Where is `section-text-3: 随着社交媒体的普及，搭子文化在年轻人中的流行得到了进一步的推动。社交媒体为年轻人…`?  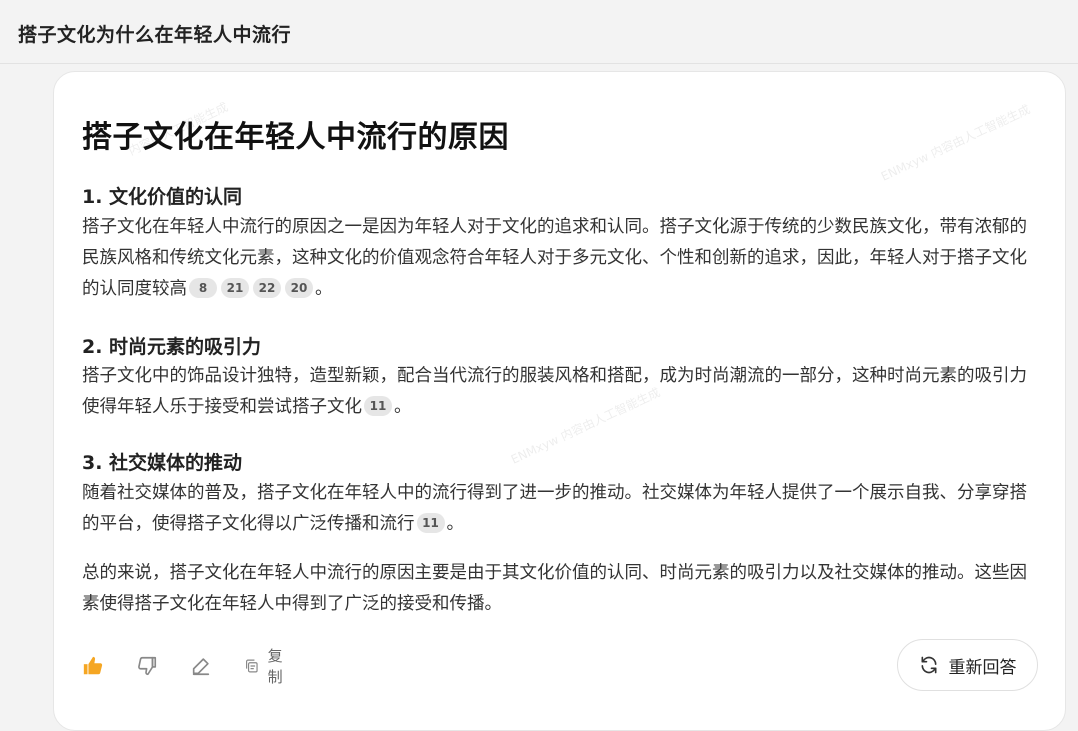
section-text-3: 随着社交媒体的普及，搭子文化在年轻人中的流行得到了进一步的推动。社交媒体为年轻人… is located at coordinates (554, 508).